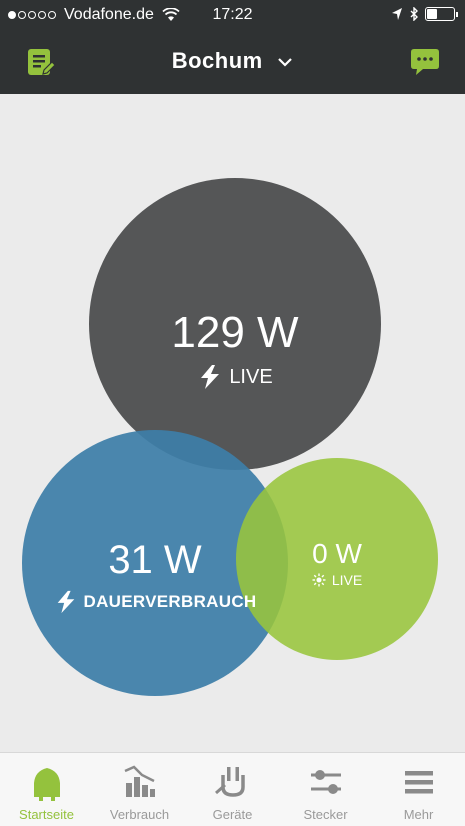 This screenshot has width=465, height=826. Describe the element at coordinates (251, 376) in the screenshot. I see `live-consumption-label: LIVE` at that location.